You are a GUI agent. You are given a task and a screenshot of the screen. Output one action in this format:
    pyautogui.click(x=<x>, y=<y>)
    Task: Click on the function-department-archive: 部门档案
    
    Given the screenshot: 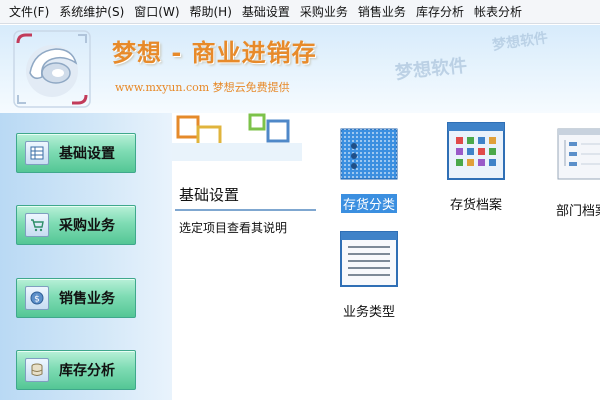 What is the action you would take?
    pyautogui.click(x=573, y=173)
    